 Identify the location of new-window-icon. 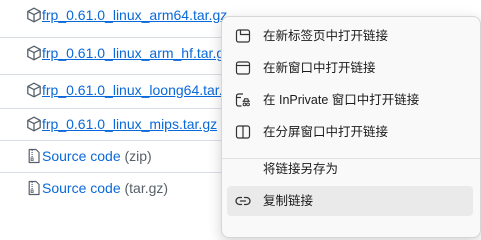
(243, 68).